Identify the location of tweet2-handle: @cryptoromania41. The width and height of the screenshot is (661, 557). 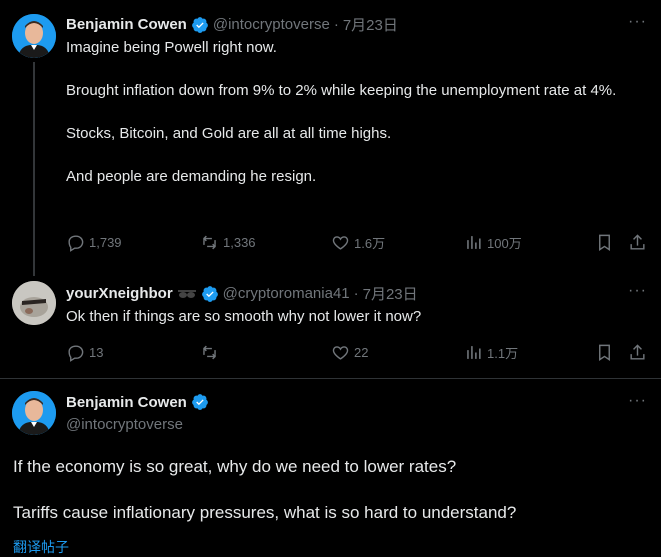
(286, 293).